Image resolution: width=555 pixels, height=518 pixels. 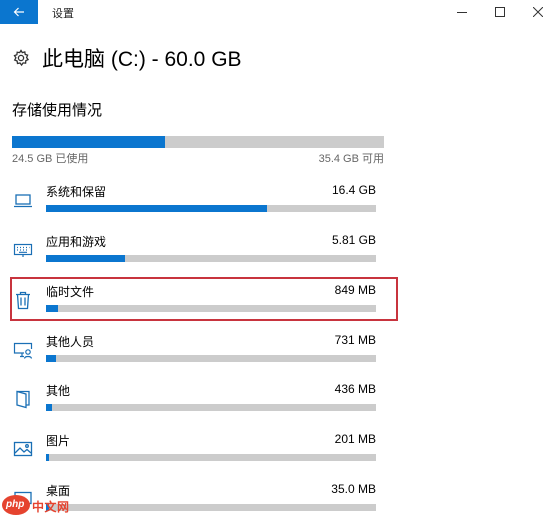 What do you see at coordinates (355, 439) in the screenshot?
I see `category-size: 201 MB` at bounding box center [355, 439].